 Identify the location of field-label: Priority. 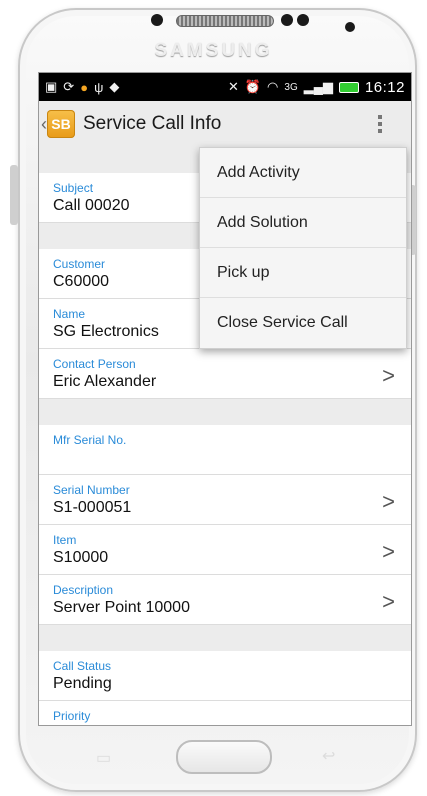
(72, 716).